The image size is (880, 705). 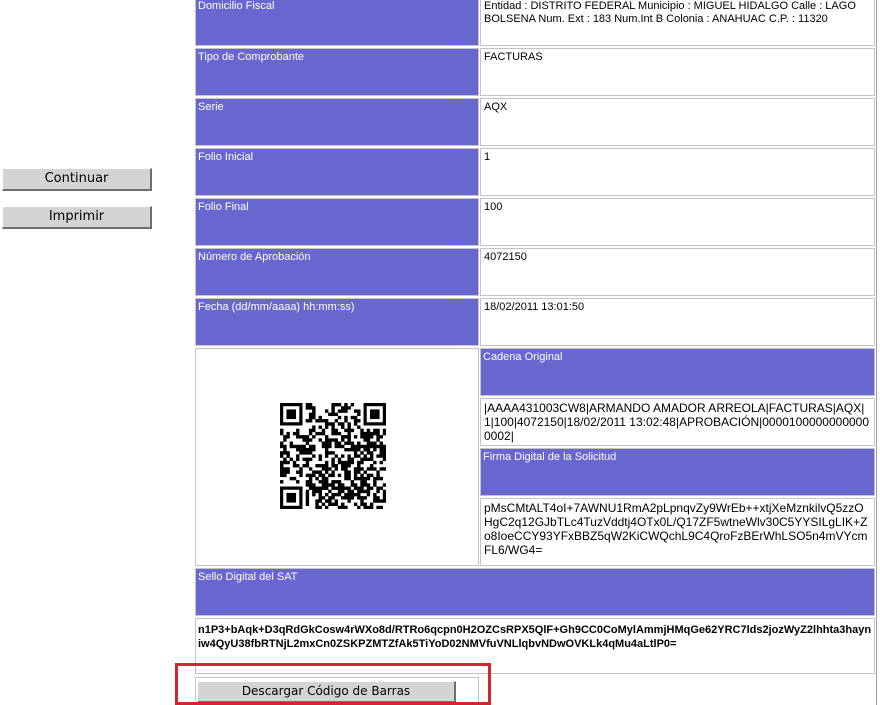 What do you see at coordinates (337, 23) in the screenshot?
I see `row-label-domicilio-fiscal: Domicilio Fiscal` at bounding box center [337, 23].